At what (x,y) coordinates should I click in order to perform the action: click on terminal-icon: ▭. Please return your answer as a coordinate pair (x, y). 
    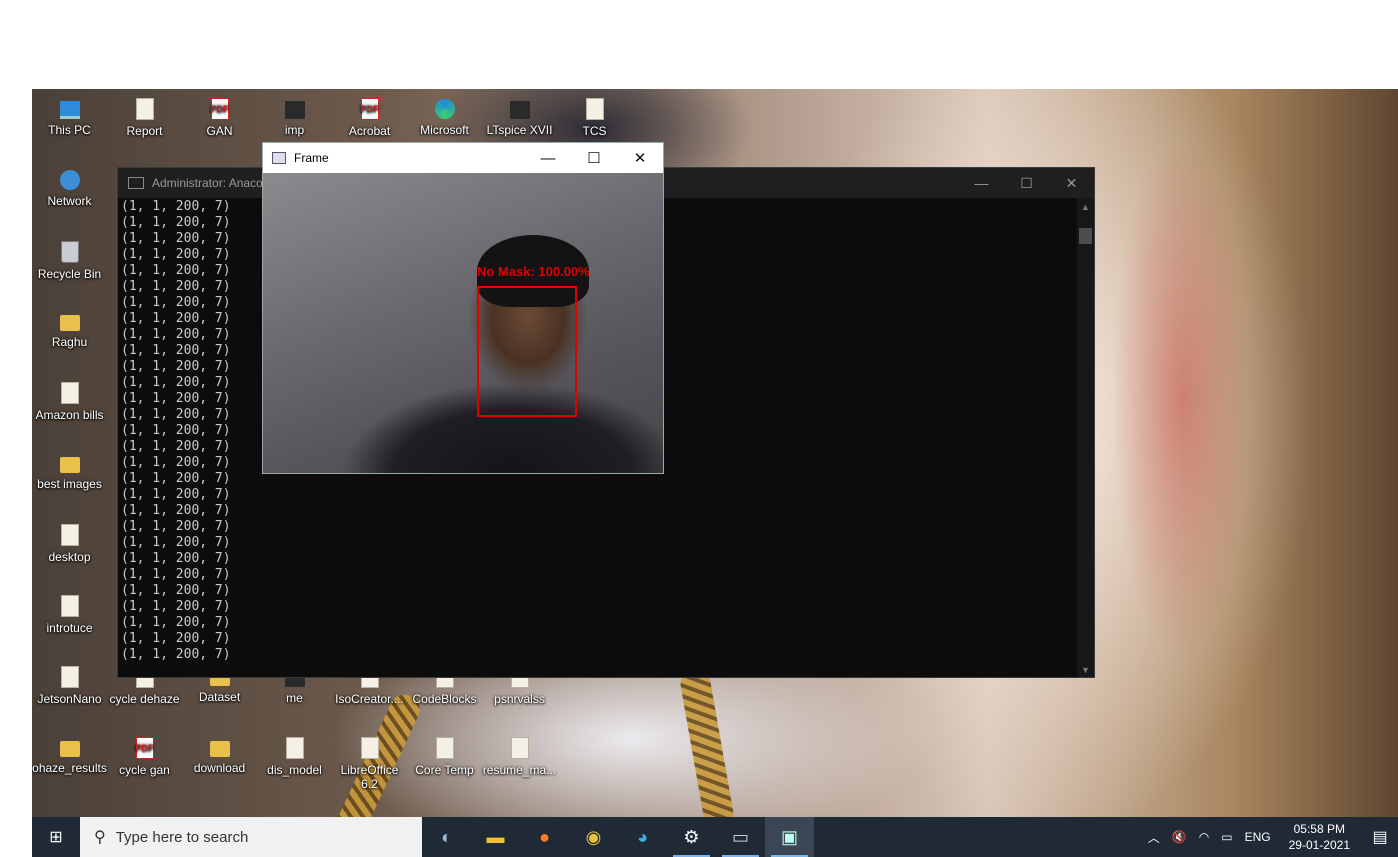
    Looking at the image, I should click on (740, 837).